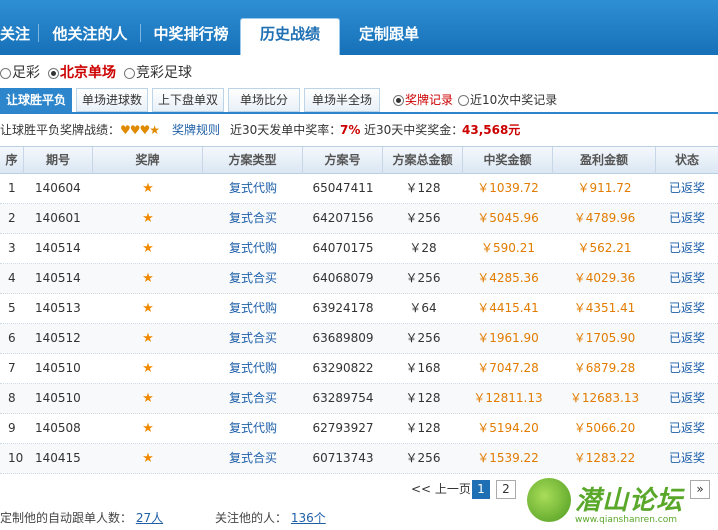  I want to click on top-tab-bar: 关注 他关注的人 中奖排行榜 历史战绩 定制跟单, so click(359, 27).